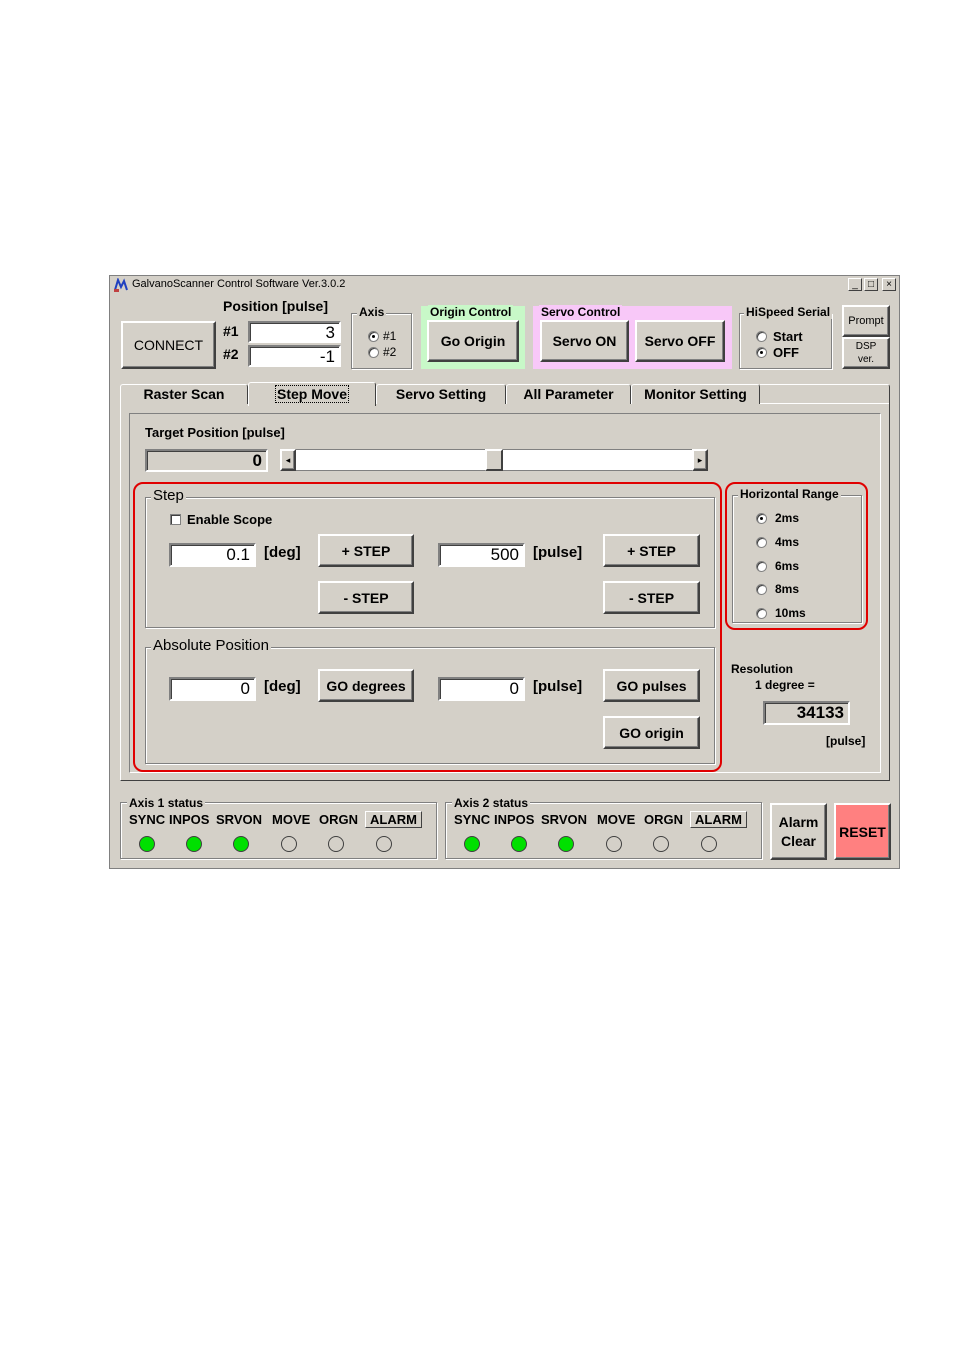 This screenshot has height=1350, width=954. I want to click on tab-monitor-setting: Monitor Setting, so click(695, 394).